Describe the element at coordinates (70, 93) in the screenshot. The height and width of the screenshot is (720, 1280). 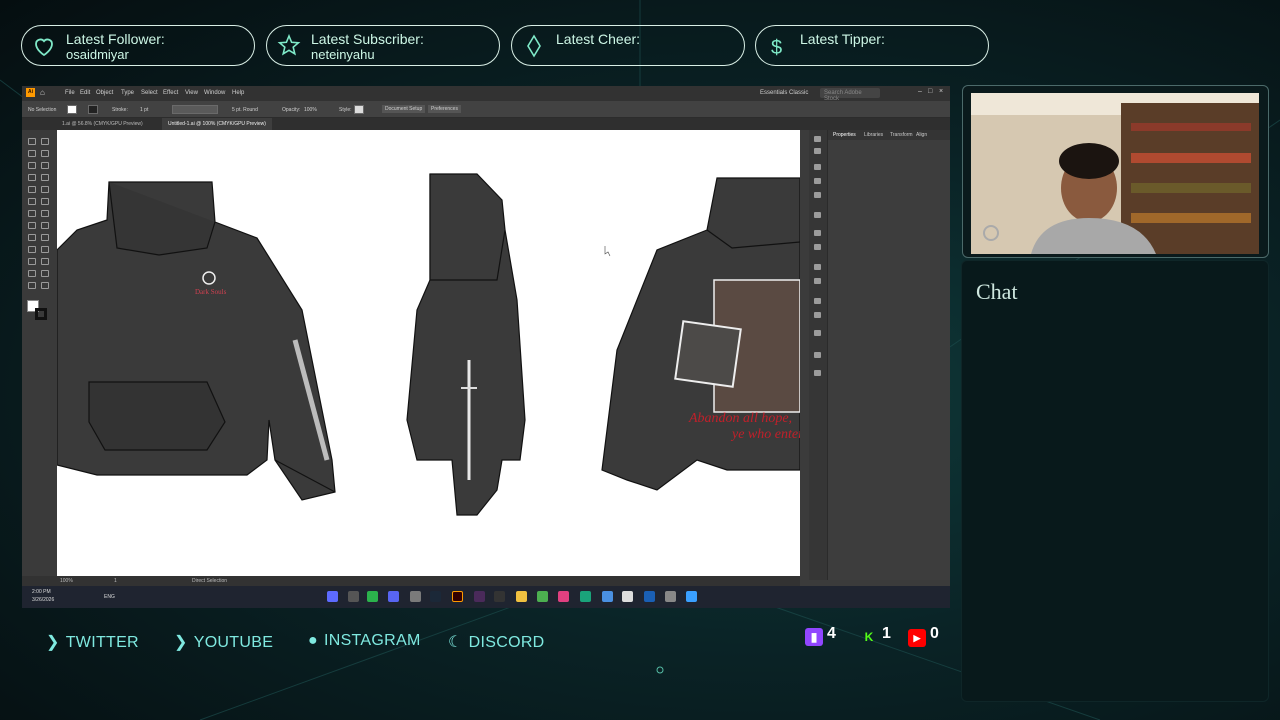
I see `menu-file: File` at that location.